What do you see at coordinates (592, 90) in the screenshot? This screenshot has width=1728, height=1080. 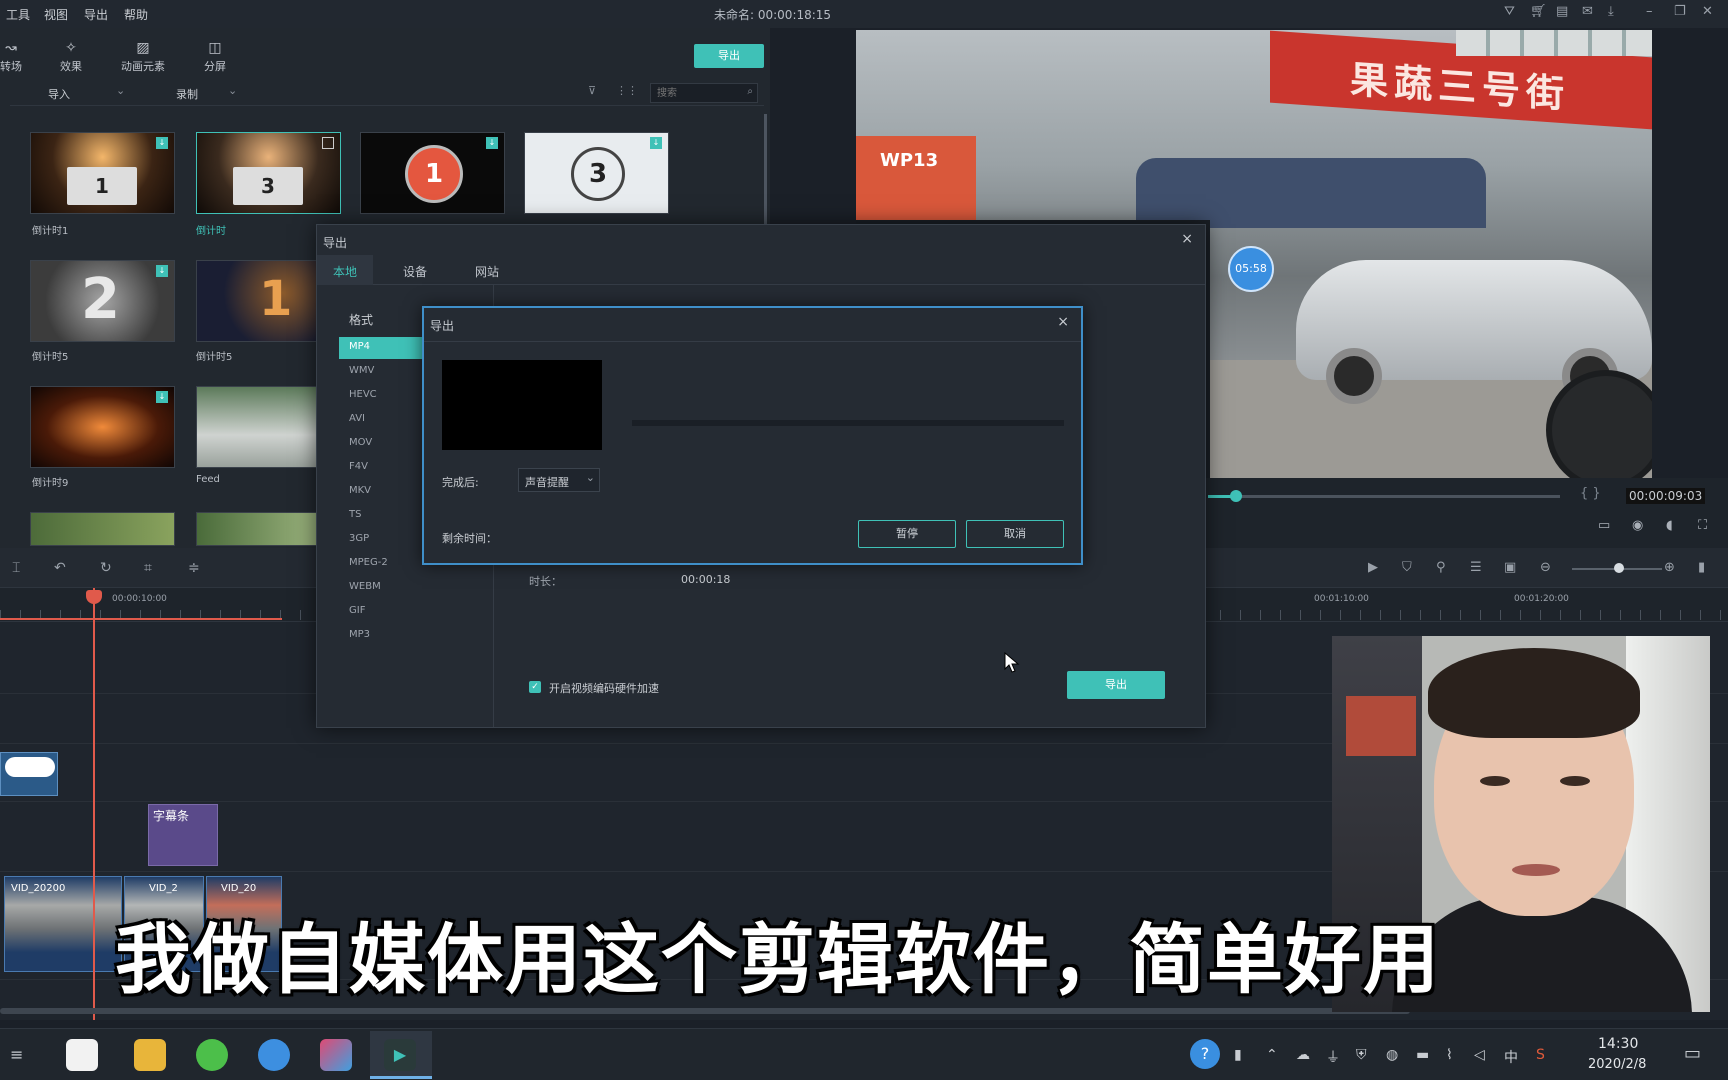 I see `filter-icon: ⊽` at bounding box center [592, 90].